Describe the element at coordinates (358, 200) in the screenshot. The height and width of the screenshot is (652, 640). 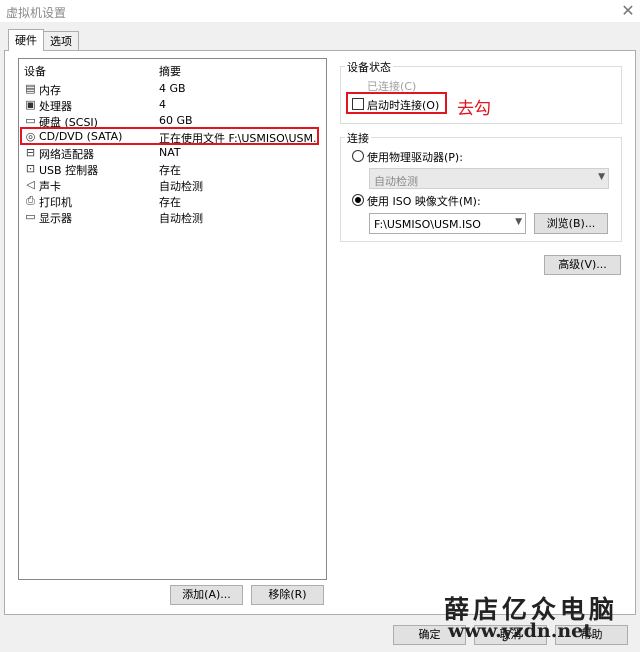
I see `iso-file-radio` at that location.